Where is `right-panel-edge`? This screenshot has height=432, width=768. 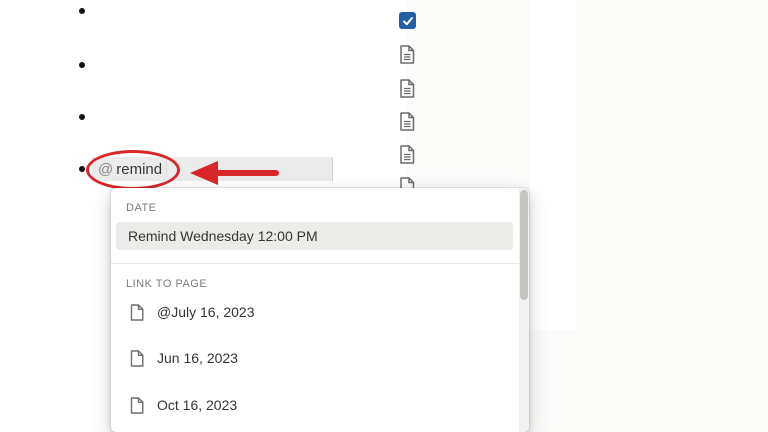
right-panel-edge is located at coordinates (553, 165).